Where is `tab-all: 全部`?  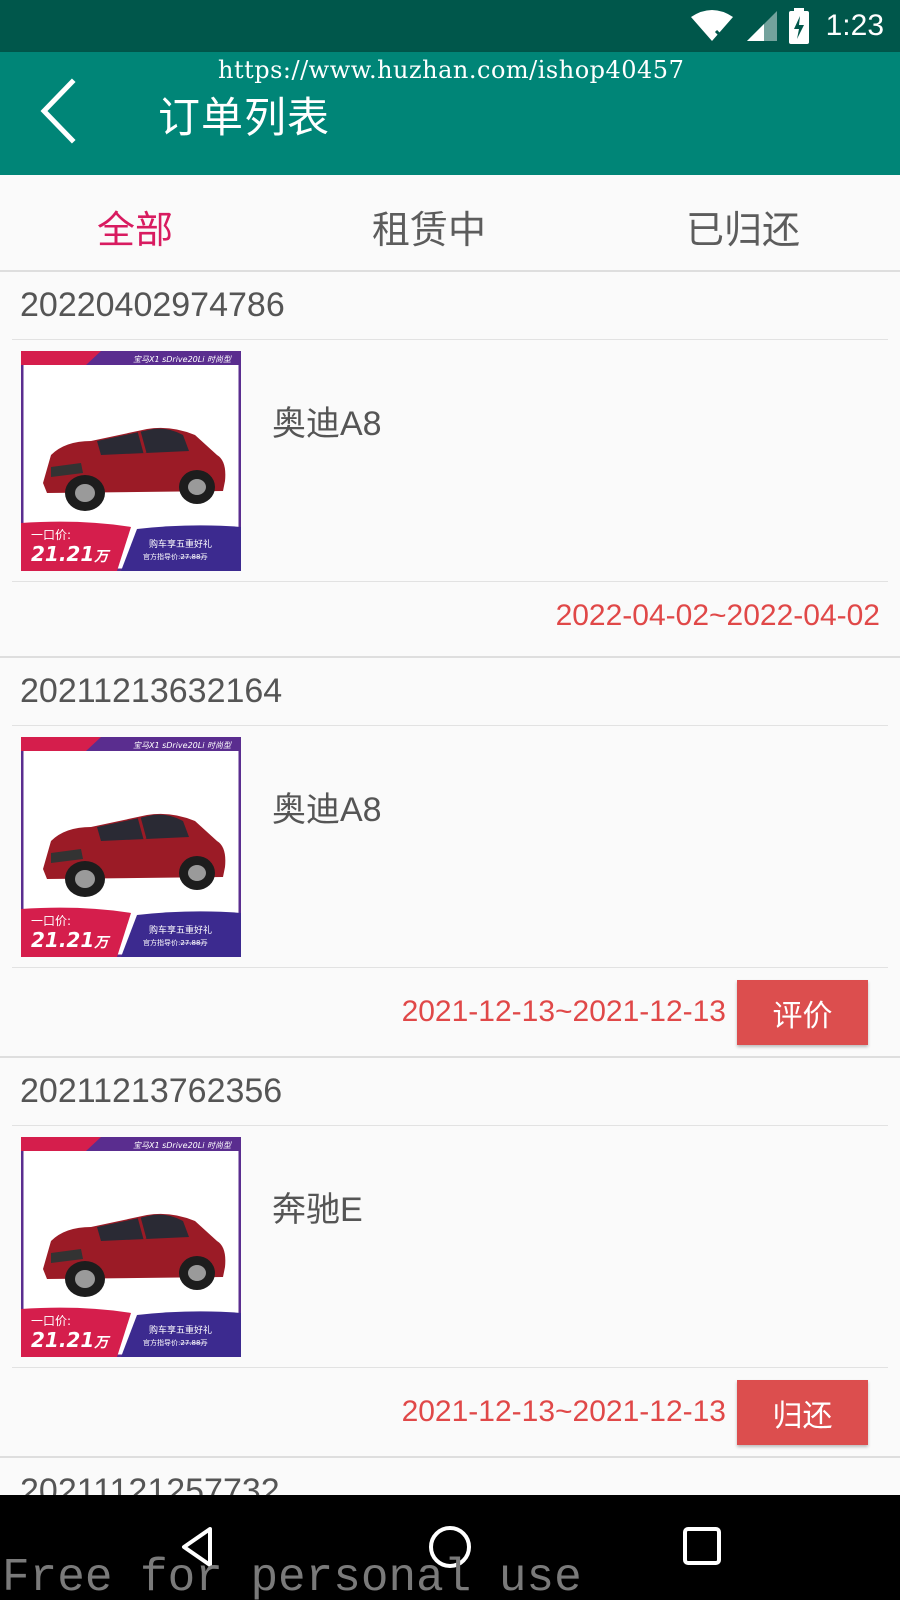
tab-all: 全部 is located at coordinates (135, 226).